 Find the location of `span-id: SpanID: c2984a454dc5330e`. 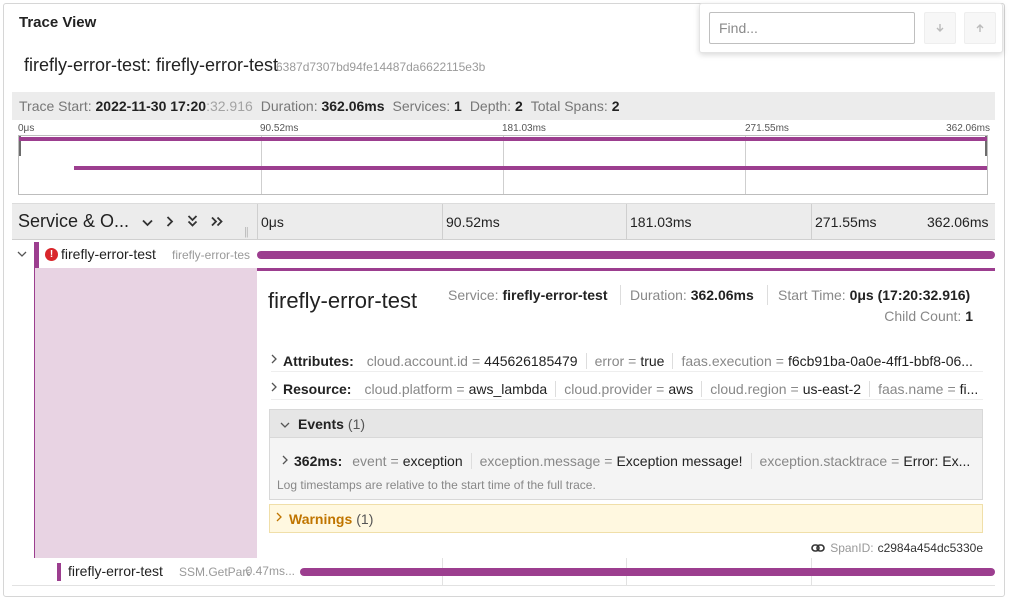

span-id: SpanID: c2984a454dc5330e is located at coordinates (897, 548).